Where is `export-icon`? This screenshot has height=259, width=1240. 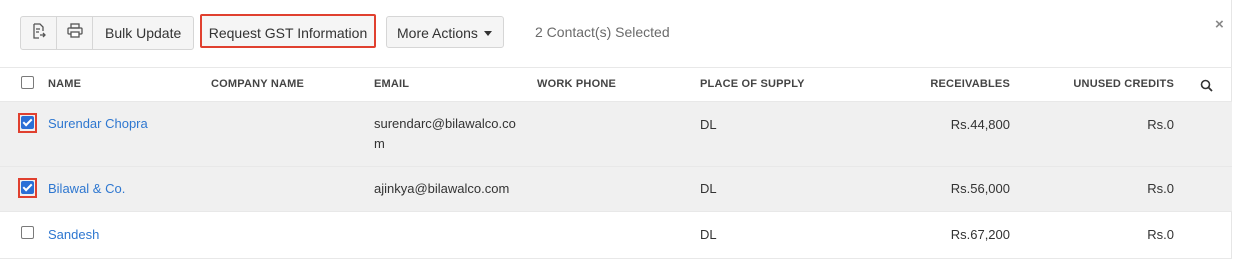 export-icon is located at coordinates (39, 33).